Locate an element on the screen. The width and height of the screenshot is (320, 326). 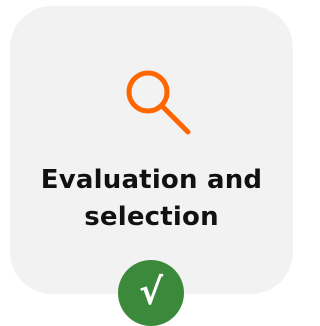
step-title-line-1: Evaluation and is located at coordinates (151, 180).